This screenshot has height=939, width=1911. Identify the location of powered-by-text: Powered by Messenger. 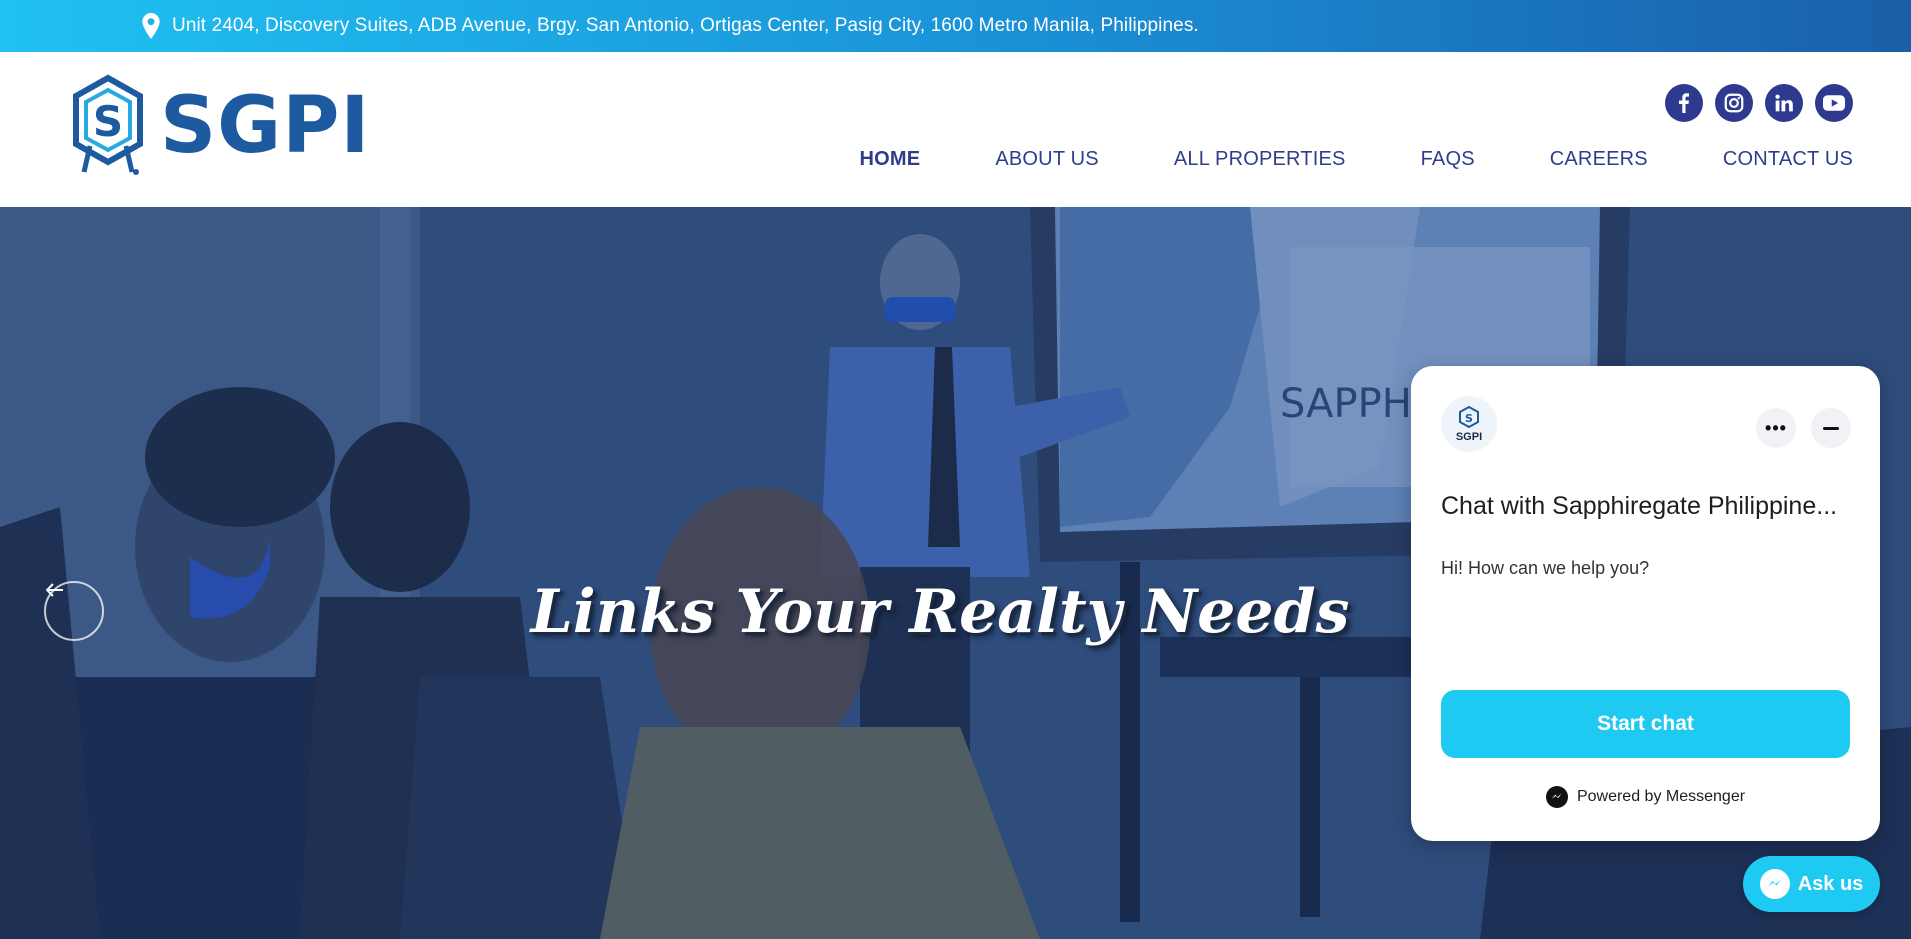
(1661, 796).